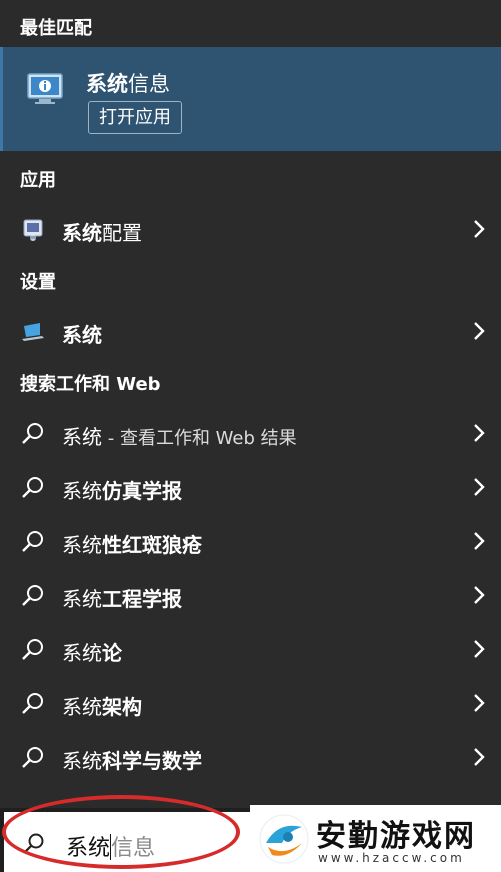  I want to click on section-best-match: 最佳匹配, so click(56, 28).